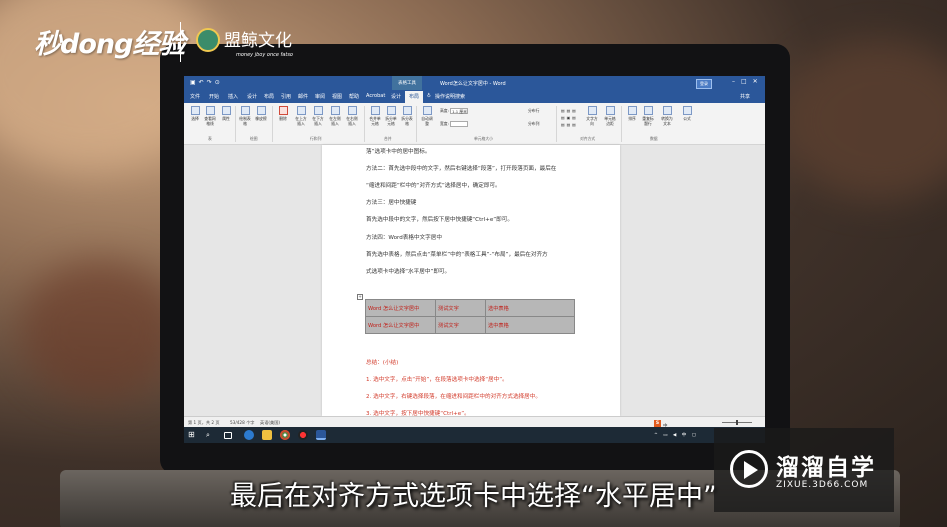 This screenshot has height=527, width=947. What do you see at coordinates (195, 96) in the screenshot?
I see `tab-file: 文件` at bounding box center [195, 96].